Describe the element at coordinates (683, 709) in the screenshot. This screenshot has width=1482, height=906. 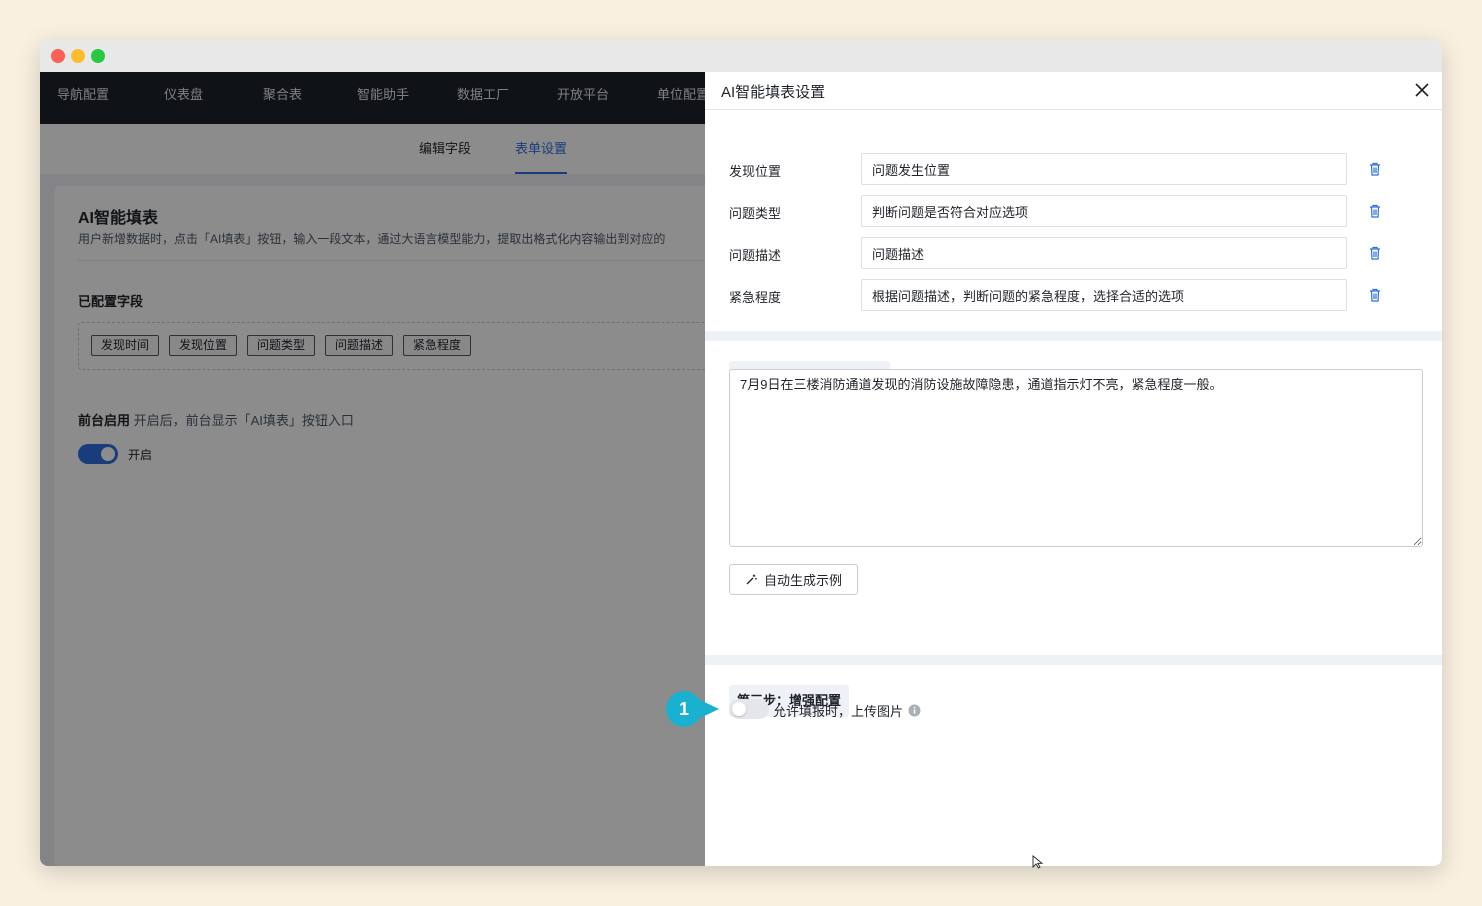
I see `callout-number: 1` at that location.